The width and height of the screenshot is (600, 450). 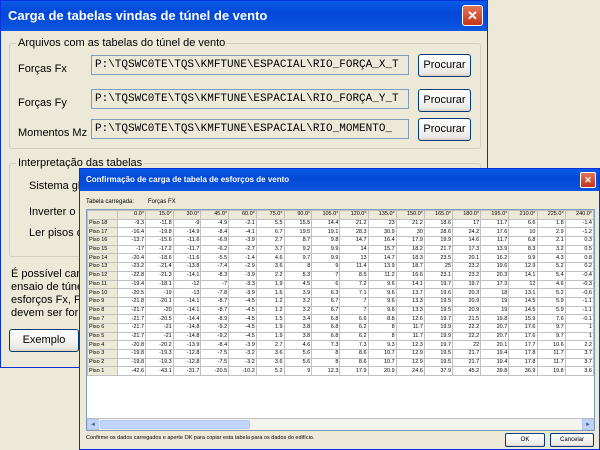 I want to click on table-cell: 10.6, so click(x=551, y=345).